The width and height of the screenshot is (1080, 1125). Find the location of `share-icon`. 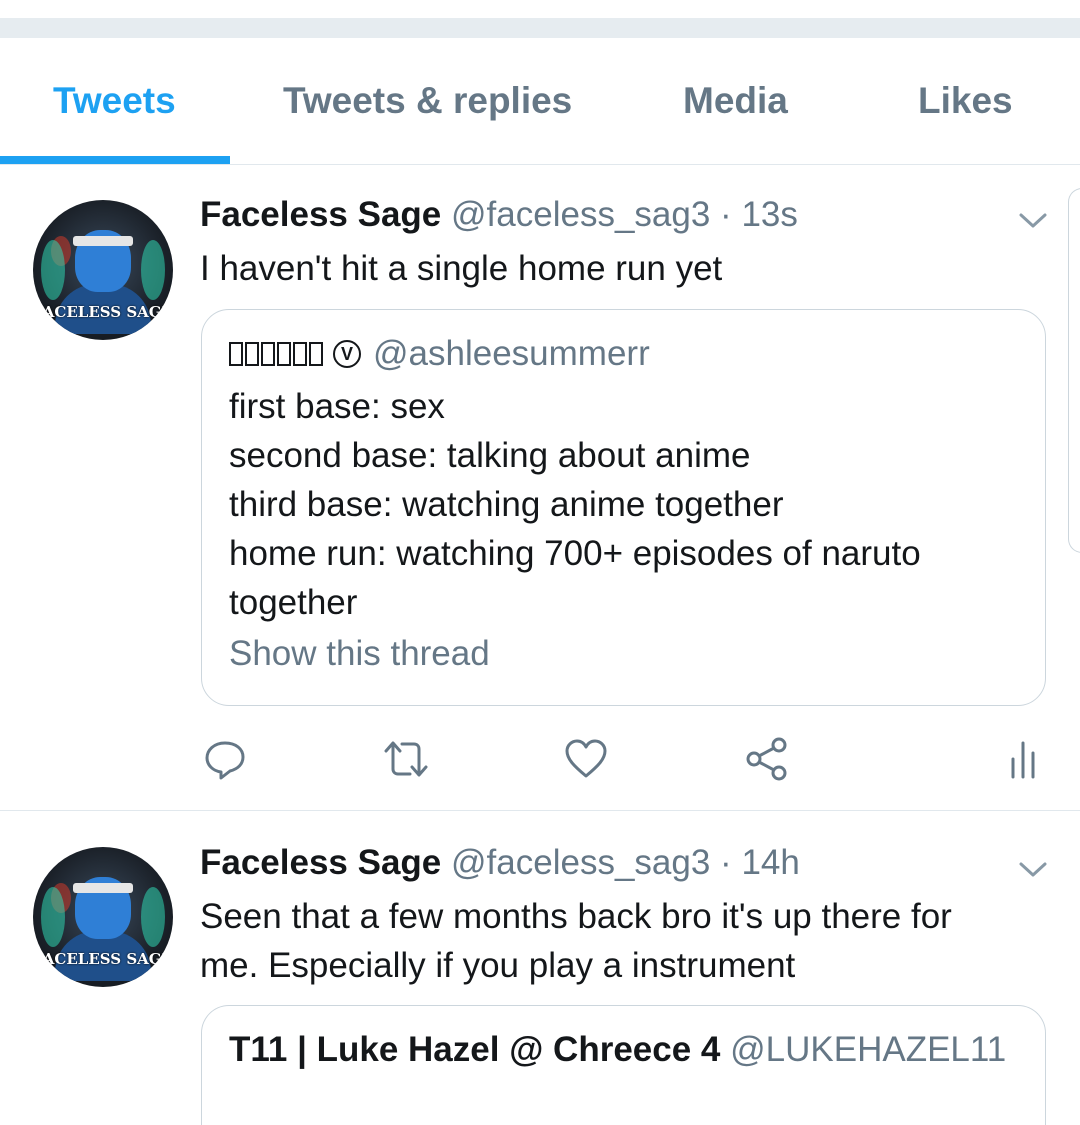

share-icon is located at coordinates (767, 759).